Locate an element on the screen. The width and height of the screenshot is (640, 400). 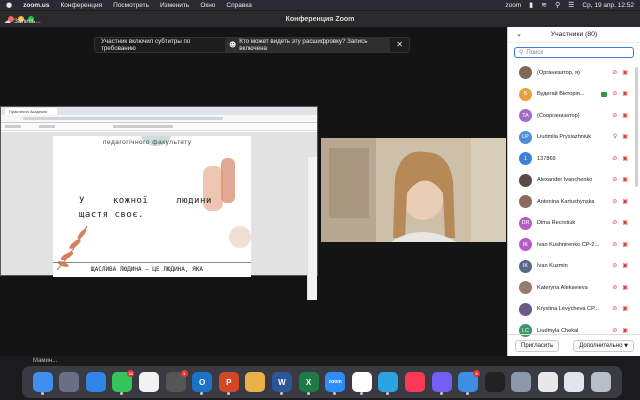
control-center-icon: ☰ is located at coordinates (571, 5).